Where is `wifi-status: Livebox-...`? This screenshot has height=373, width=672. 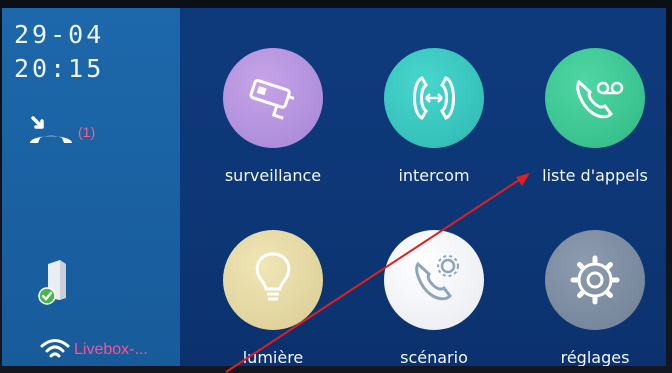 wifi-status: Livebox-... is located at coordinates (110, 350).